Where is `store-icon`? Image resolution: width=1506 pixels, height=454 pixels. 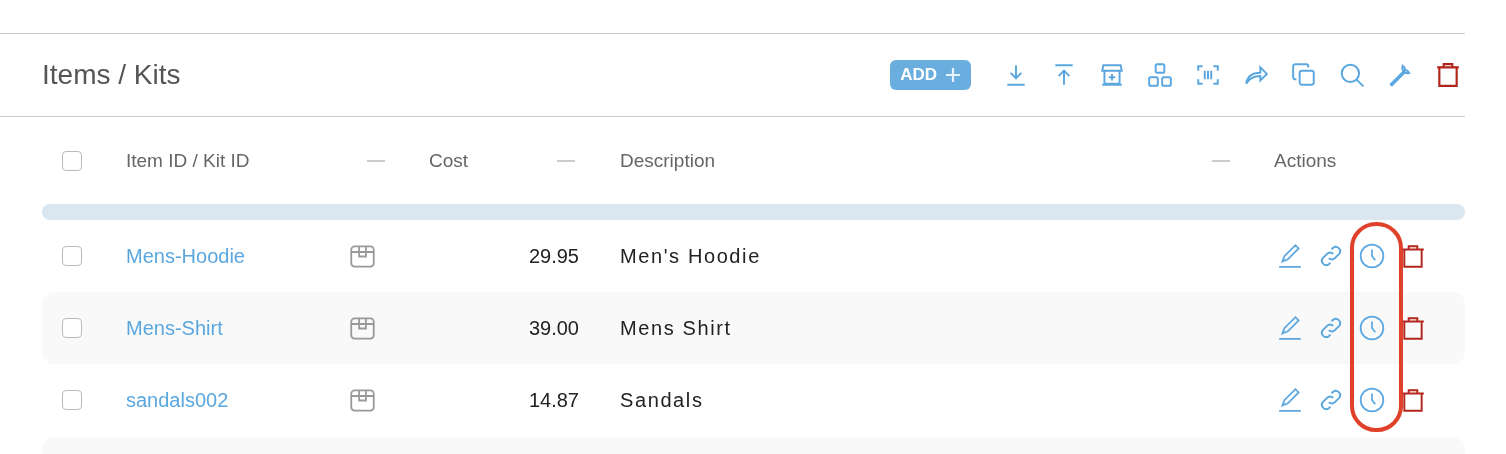 store-icon is located at coordinates (1112, 75).